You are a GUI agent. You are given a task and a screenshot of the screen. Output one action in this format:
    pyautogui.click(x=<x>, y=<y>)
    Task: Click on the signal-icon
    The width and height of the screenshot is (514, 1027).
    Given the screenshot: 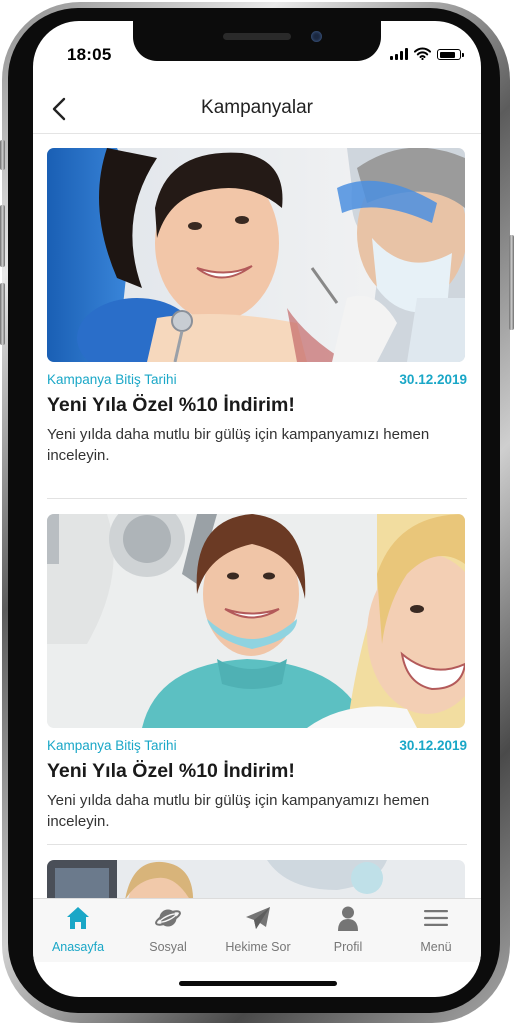 What is the action you would take?
    pyautogui.click(x=399, y=54)
    